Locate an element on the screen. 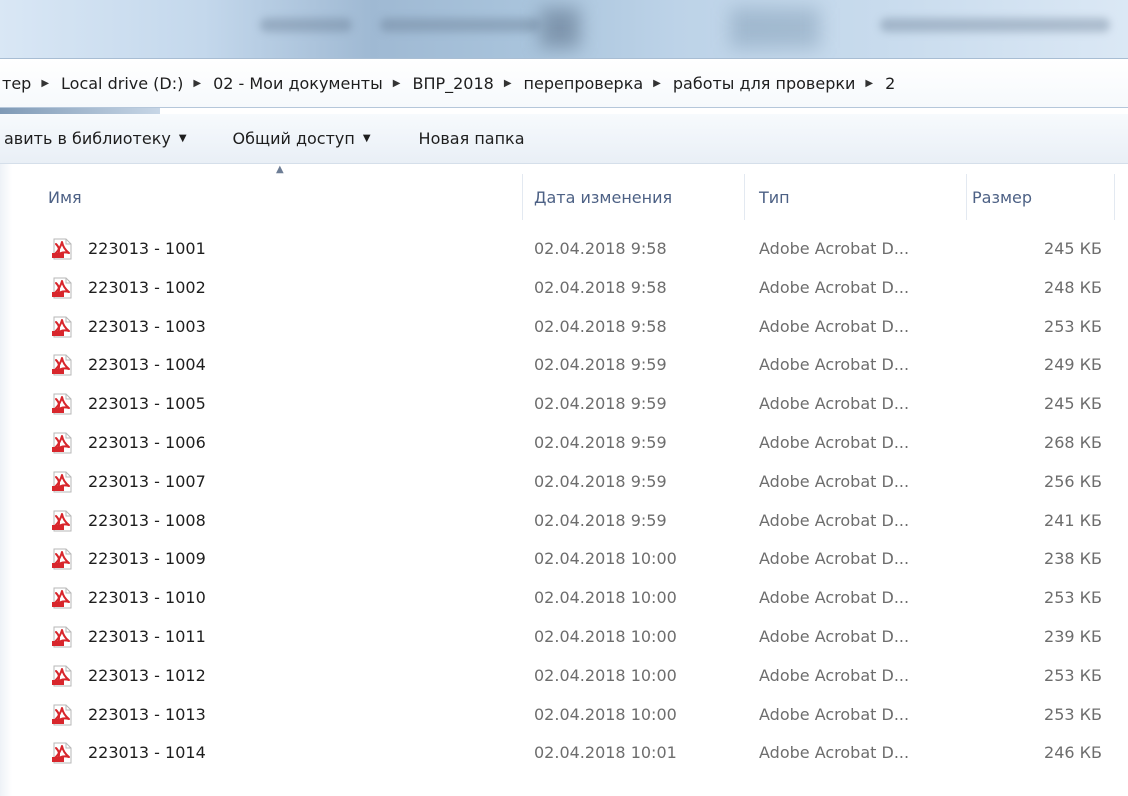 The width and height of the screenshot is (1128, 796). column-header-date: Дата изменения is located at coordinates (603, 198).